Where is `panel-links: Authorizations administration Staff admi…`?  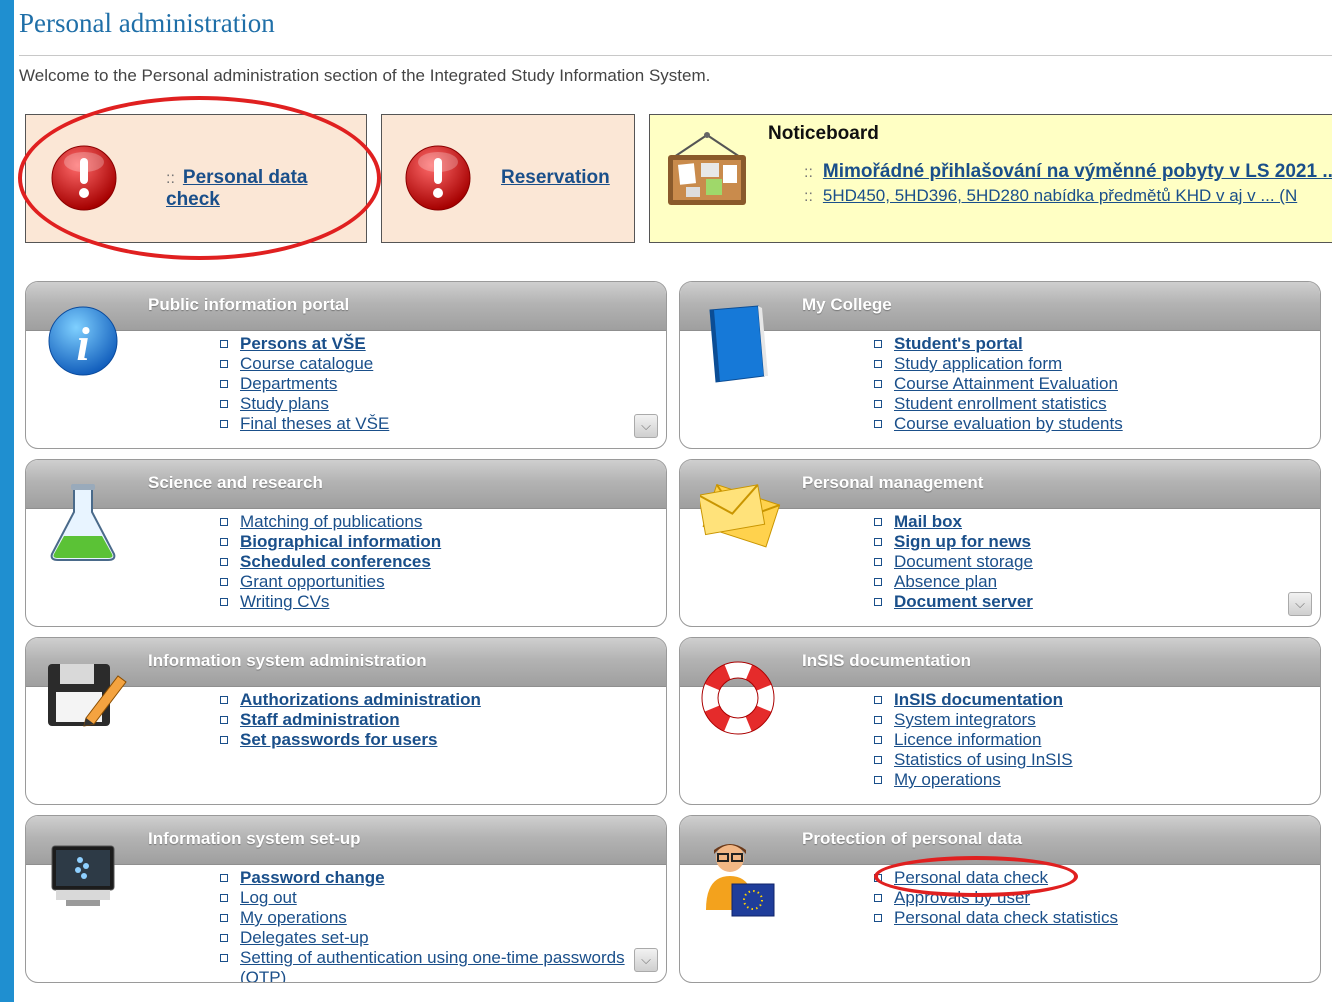
panel-links: Authorizations administration Staff admi… is located at coordinates (350, 720).